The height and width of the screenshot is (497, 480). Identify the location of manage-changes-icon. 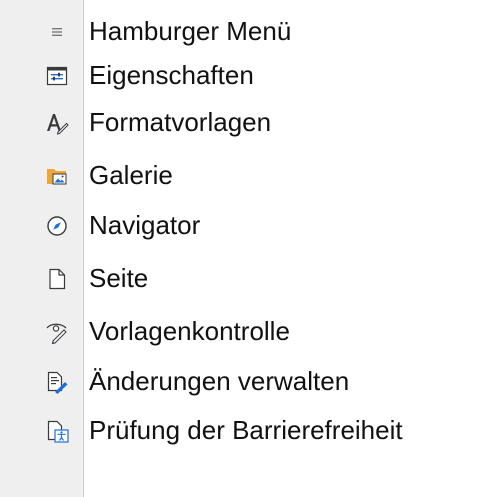
(57, 382).